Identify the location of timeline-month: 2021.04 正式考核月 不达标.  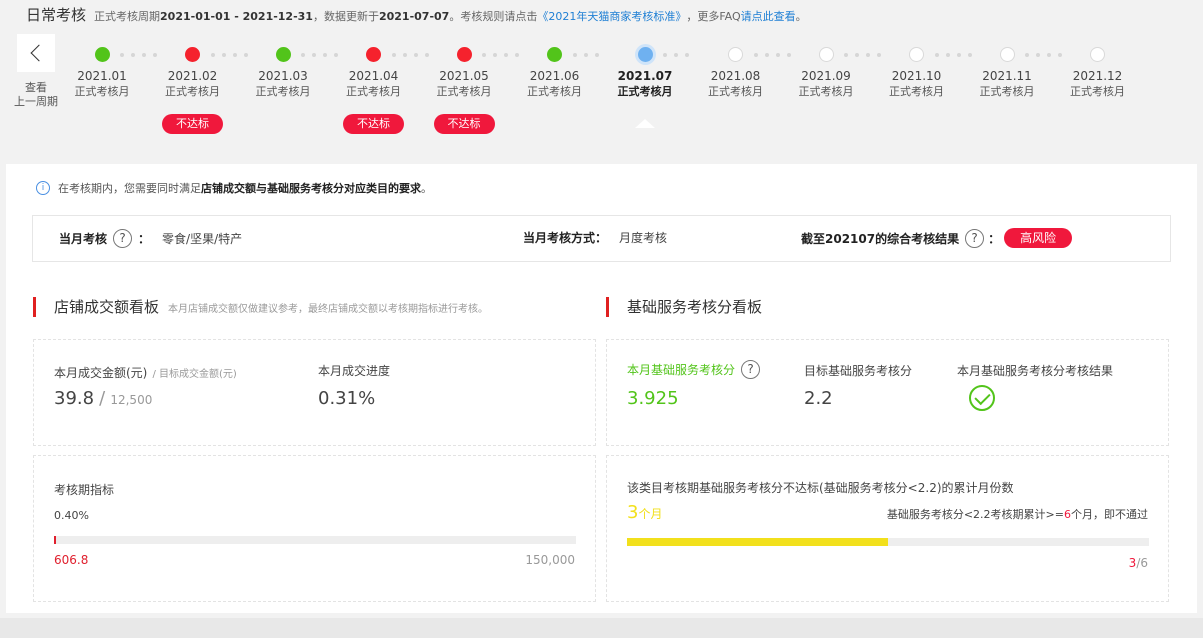
(374, 81).